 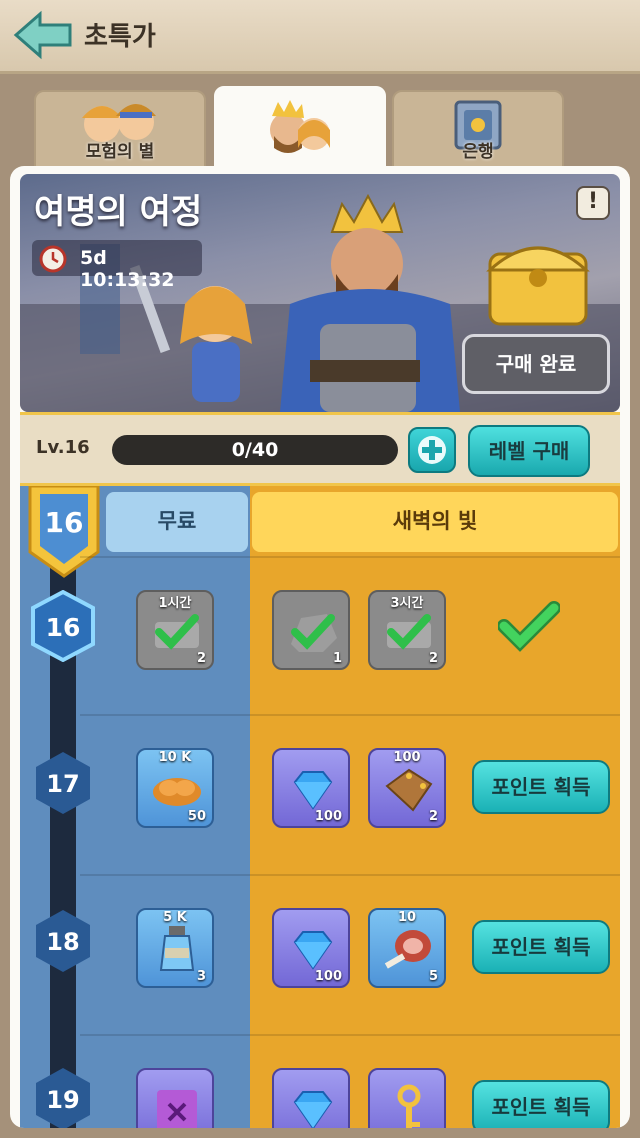 I want to click on level-node: 18, so click(x=63, y=941).